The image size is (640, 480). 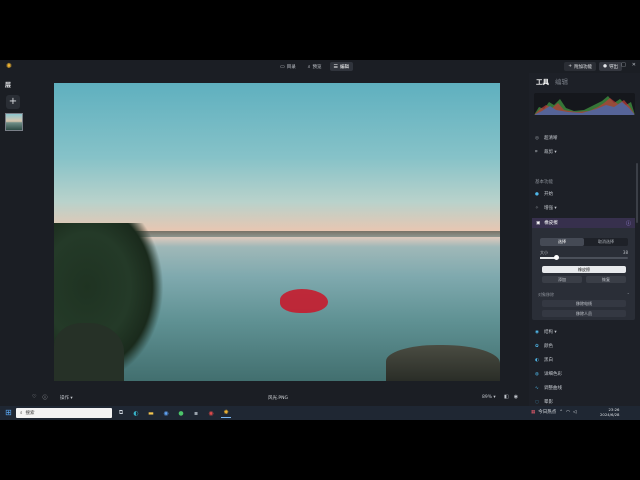 I want to click on chevron-up-icon: ⌃, so click(x=628, y=294).